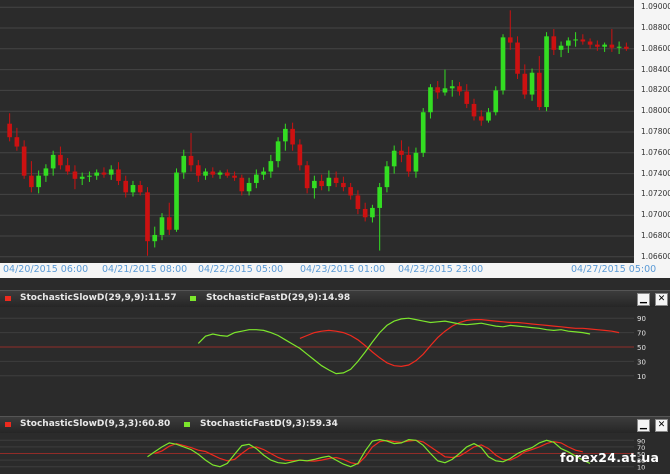 The image size is (670, 474). I want to click on price-tick-label: 1.07400, so click(655, 173).